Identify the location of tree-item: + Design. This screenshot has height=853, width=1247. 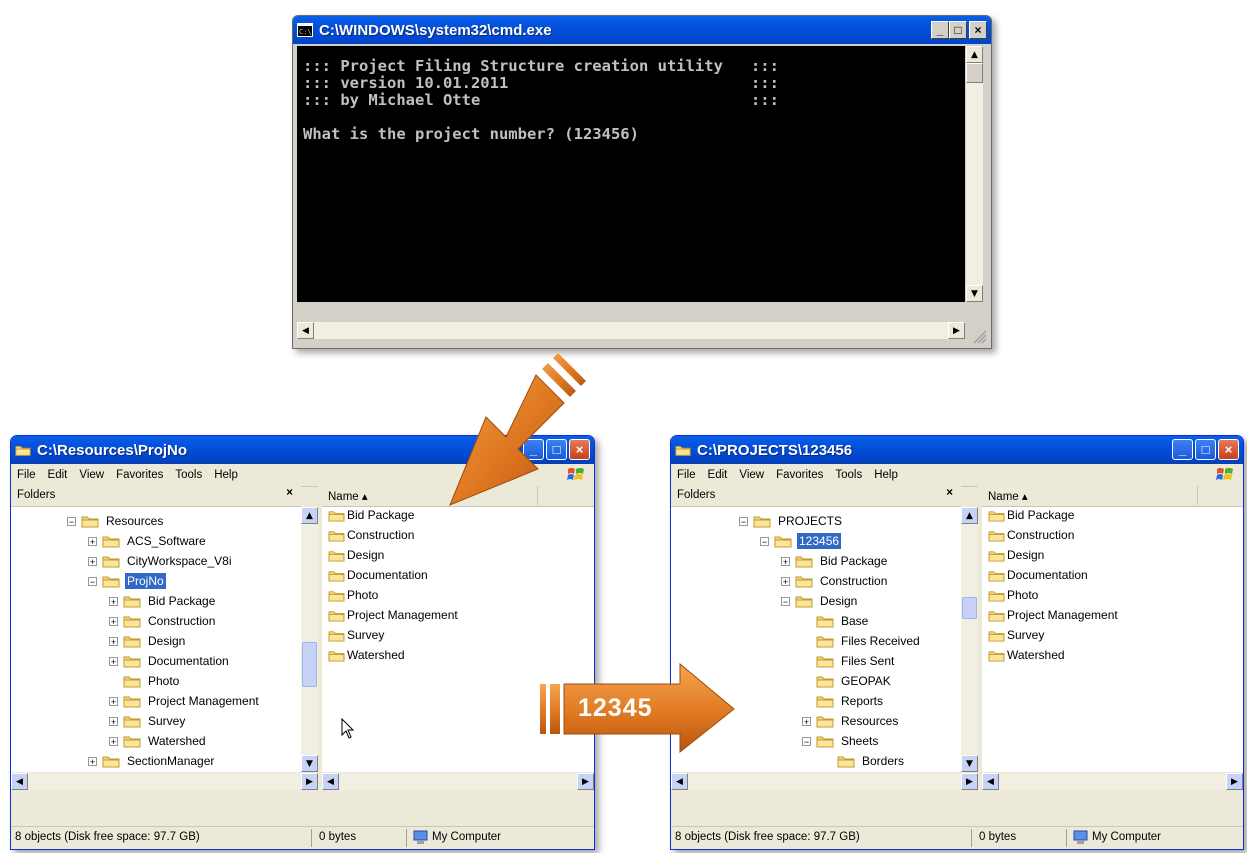
(148, 641).